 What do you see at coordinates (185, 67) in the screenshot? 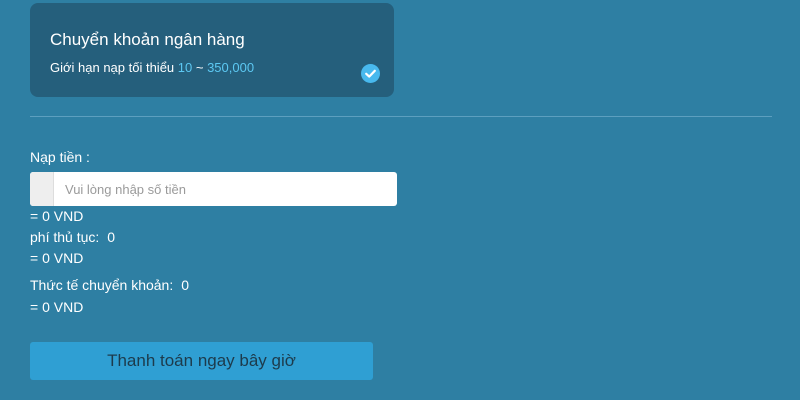
I see `deposit-limit-min: 10` at bounding box center [185, 67].